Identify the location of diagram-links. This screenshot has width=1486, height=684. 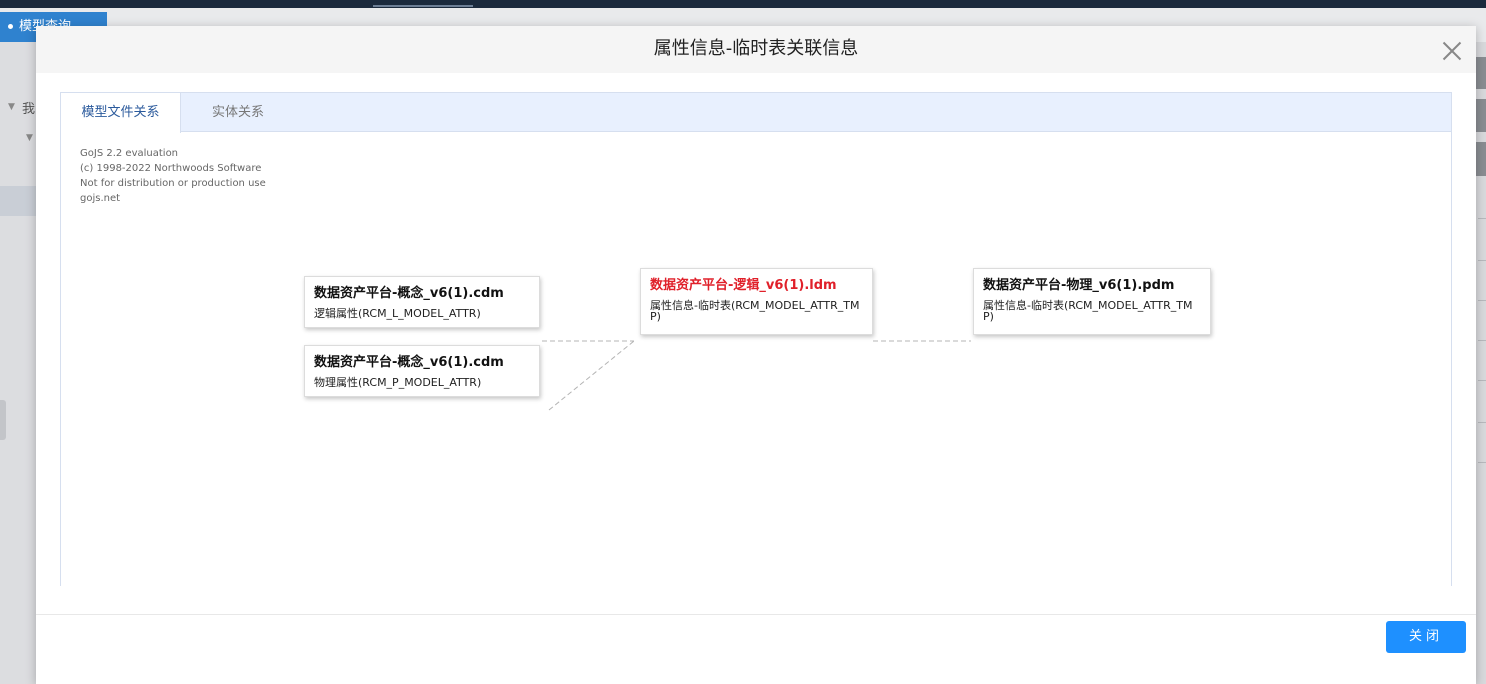
(756, 375).